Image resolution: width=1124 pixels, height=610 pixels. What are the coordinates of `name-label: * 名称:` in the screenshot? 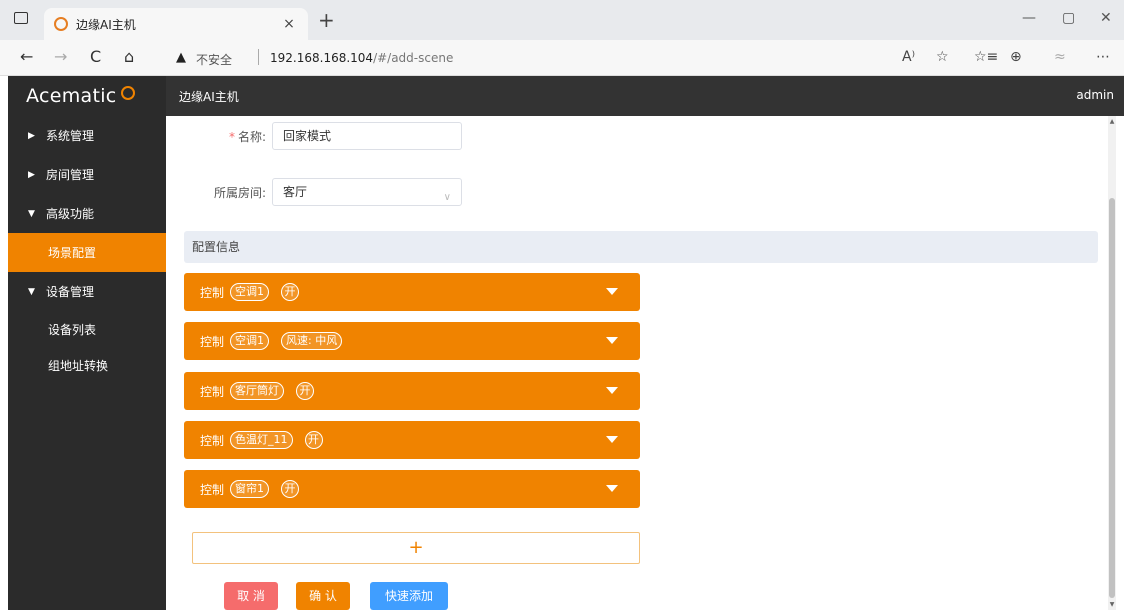 It's located at (225, 136).